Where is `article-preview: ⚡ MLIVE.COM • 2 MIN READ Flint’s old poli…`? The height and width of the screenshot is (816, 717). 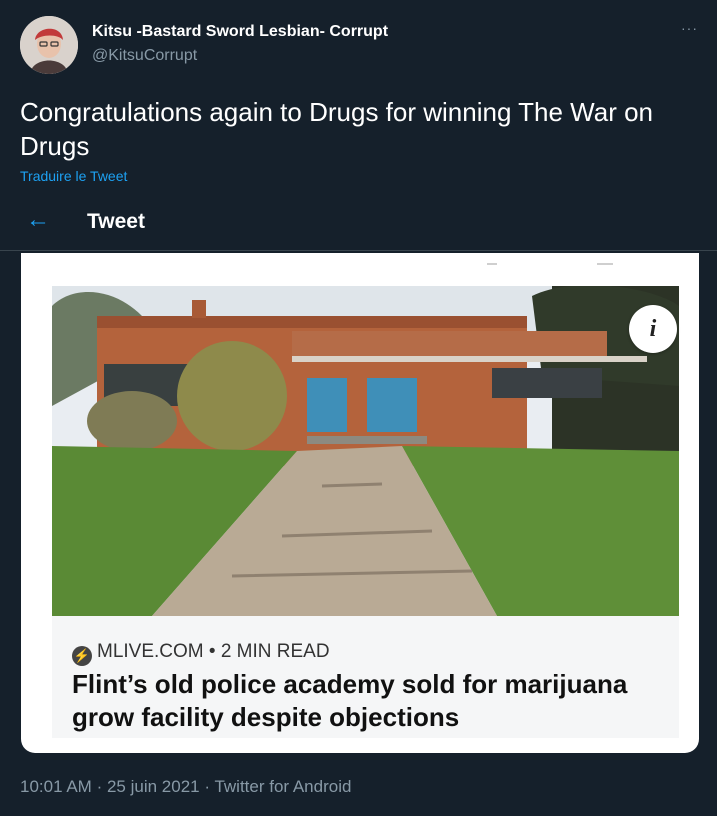
article-preview: ⚡ MLIVE.COM • 2 MIN READ Flint’s old poli… is located at coordinates (365, 677).